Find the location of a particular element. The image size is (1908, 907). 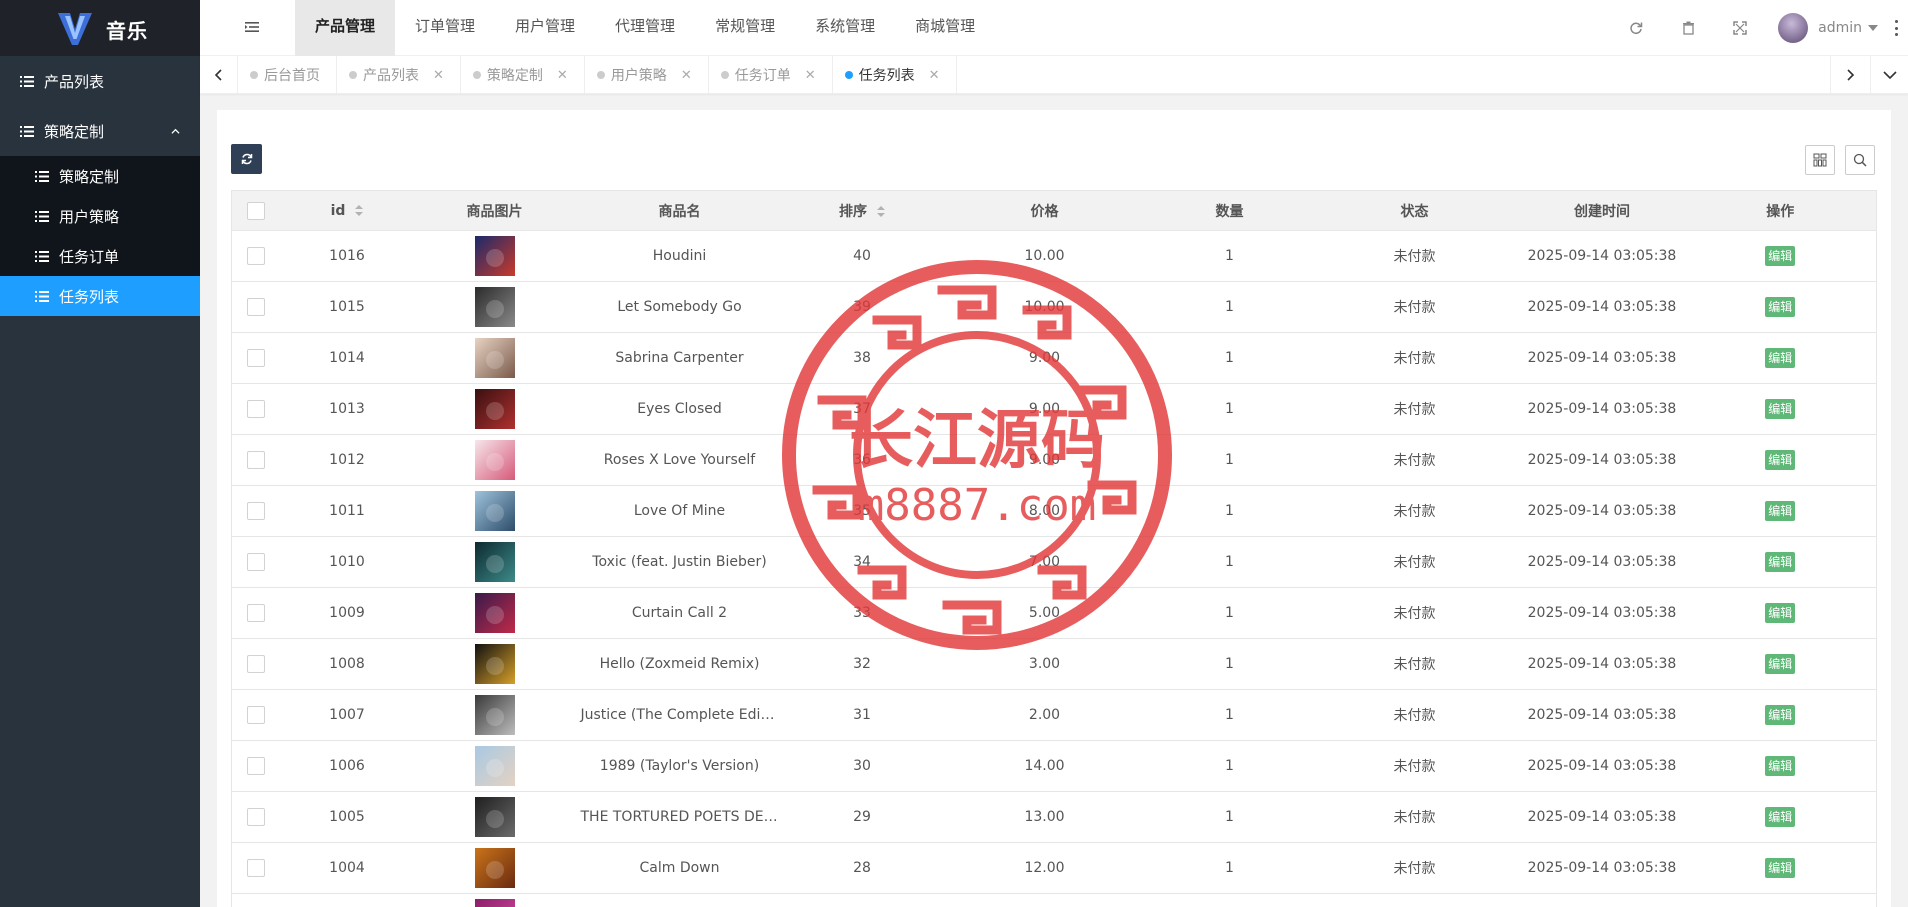

cell-status: 未付款 is located at coordinates (1414, 715).